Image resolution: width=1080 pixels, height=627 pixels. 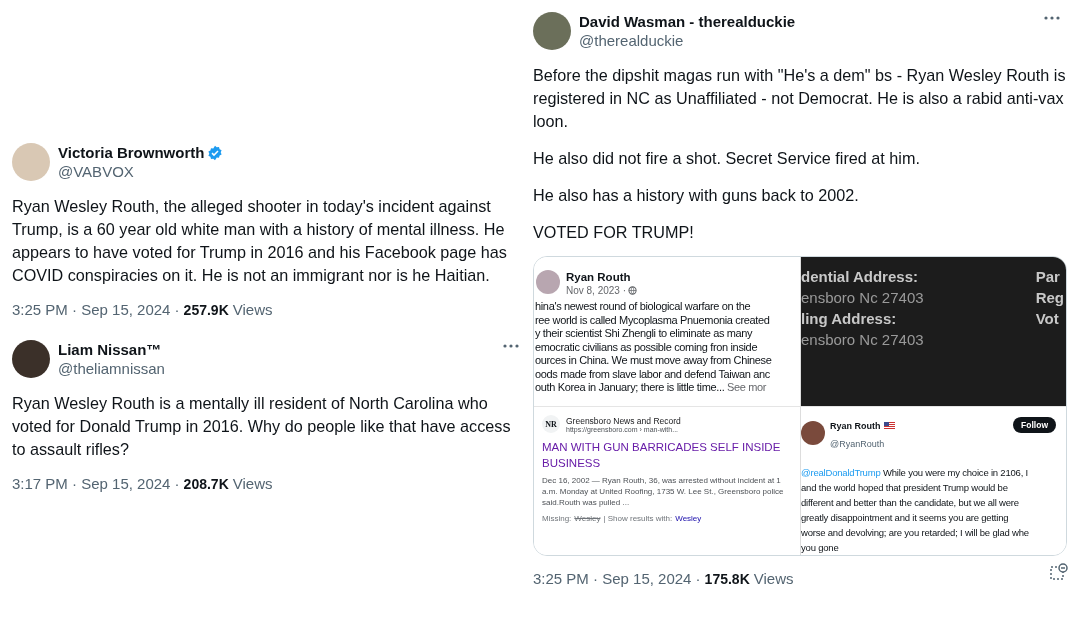 What do you see at coordinates (262, 426) in the screenshot?
I see `tweet-text: Ryan Wesley Routh is a mentally ill resident of North Carolina who voted for Donald Trump in 2016. Why do people like that have access to assault rifles?` at bounding box center [262, 426].